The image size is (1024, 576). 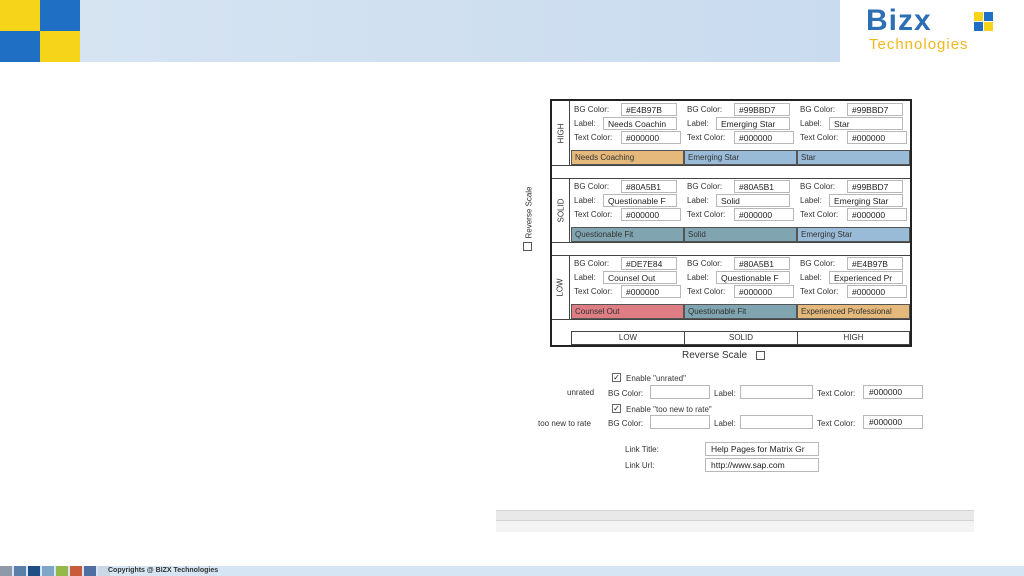 I want to click on row-label-low: LOW, so click(x=561, y=287).